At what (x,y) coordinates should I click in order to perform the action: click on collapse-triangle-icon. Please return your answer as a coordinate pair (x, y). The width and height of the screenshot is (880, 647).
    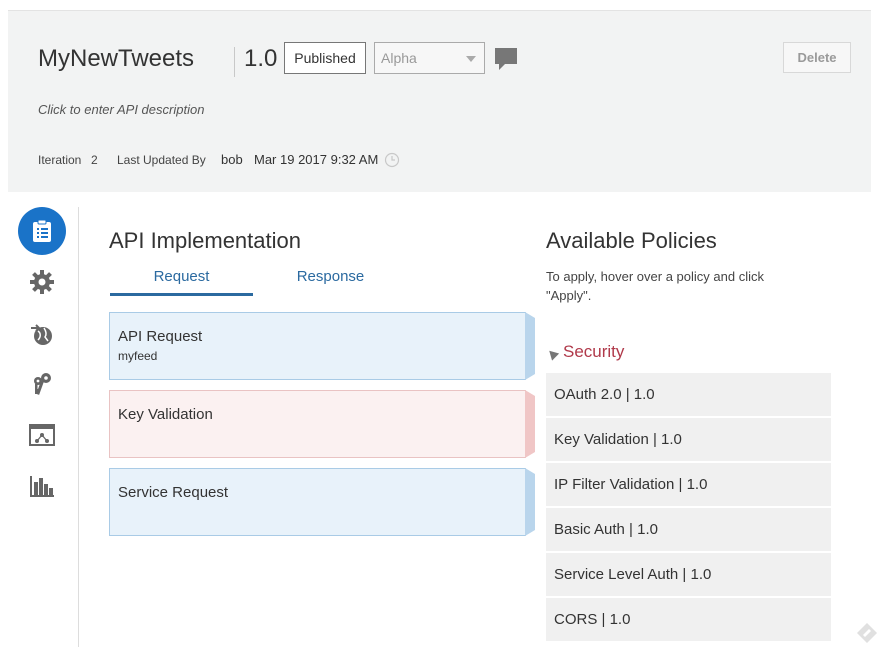
    Looking at the image, I should click on (552, 353).